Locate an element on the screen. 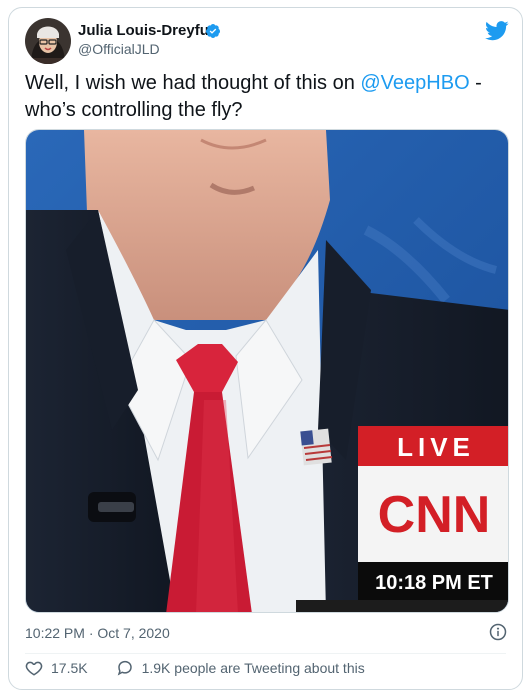  verified-badge-icon is located at coordinates (212, 31).